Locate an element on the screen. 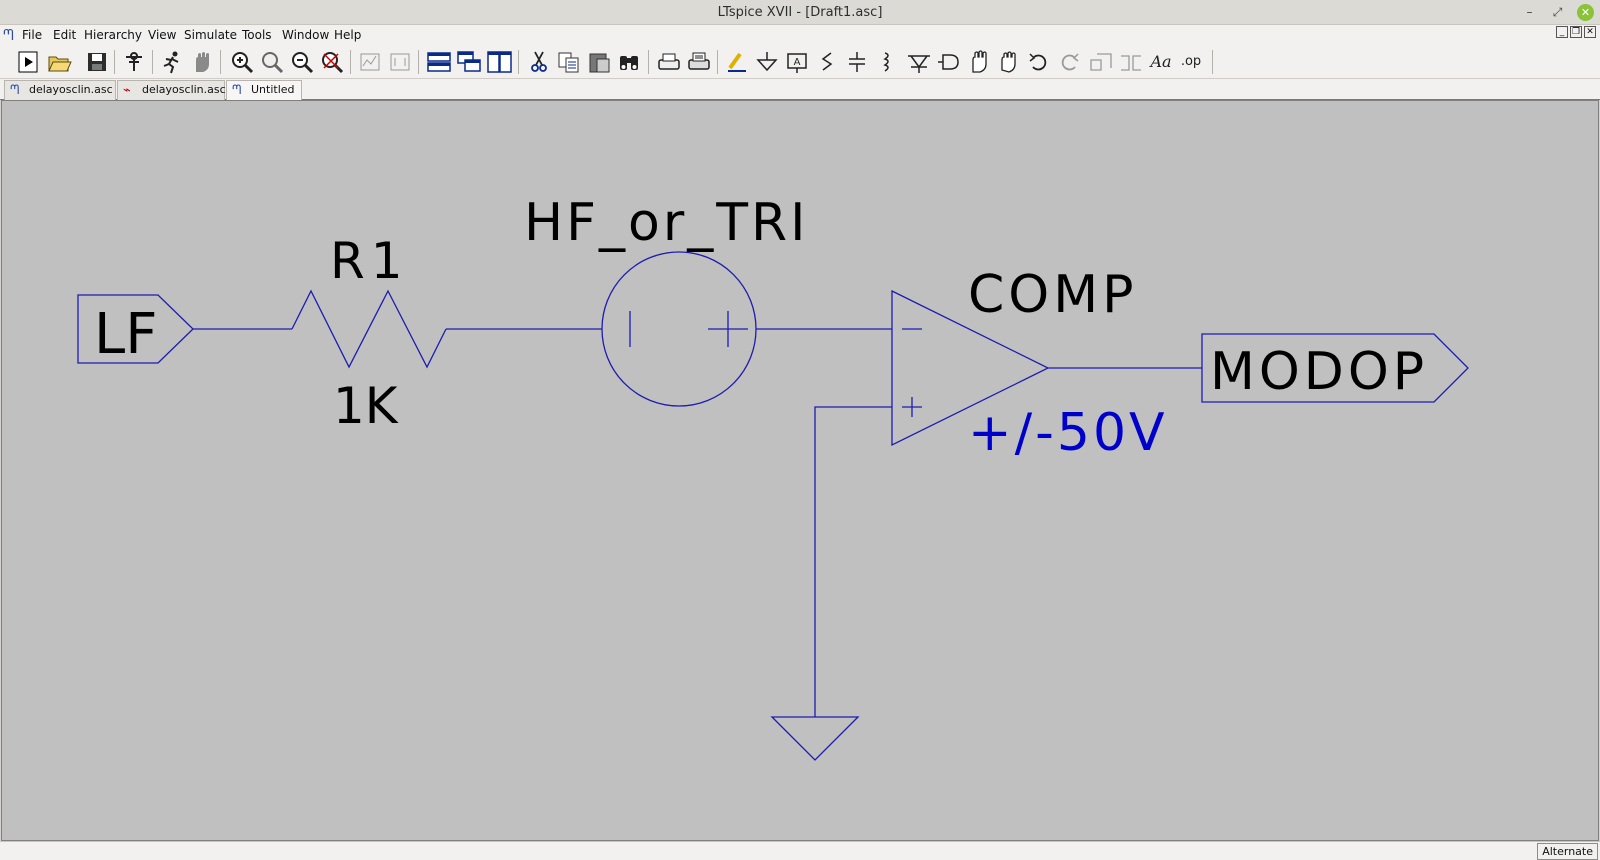  halt-icon is located at coordinates (202, 62).